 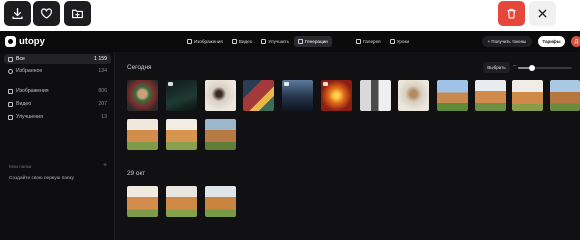 I want to click on sidebar-item-count: 13, so click(x=104, y=117).